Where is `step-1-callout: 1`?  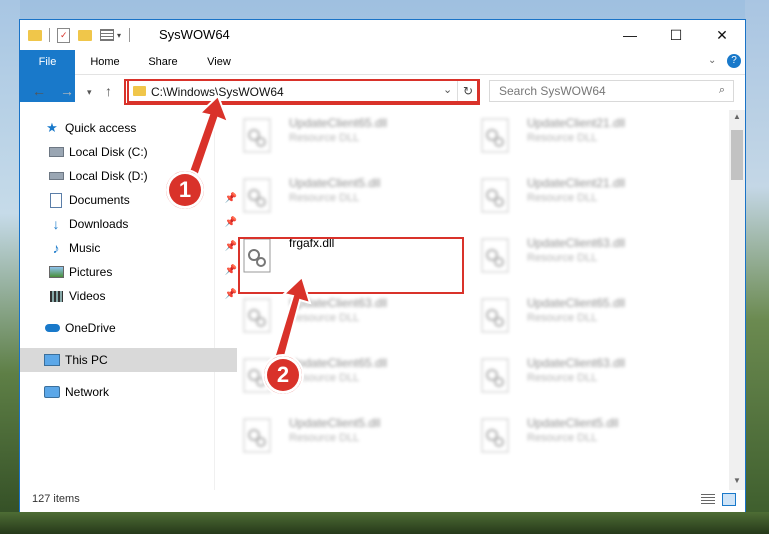
step-1-callout: 1 is located at coordinates (185, 190).